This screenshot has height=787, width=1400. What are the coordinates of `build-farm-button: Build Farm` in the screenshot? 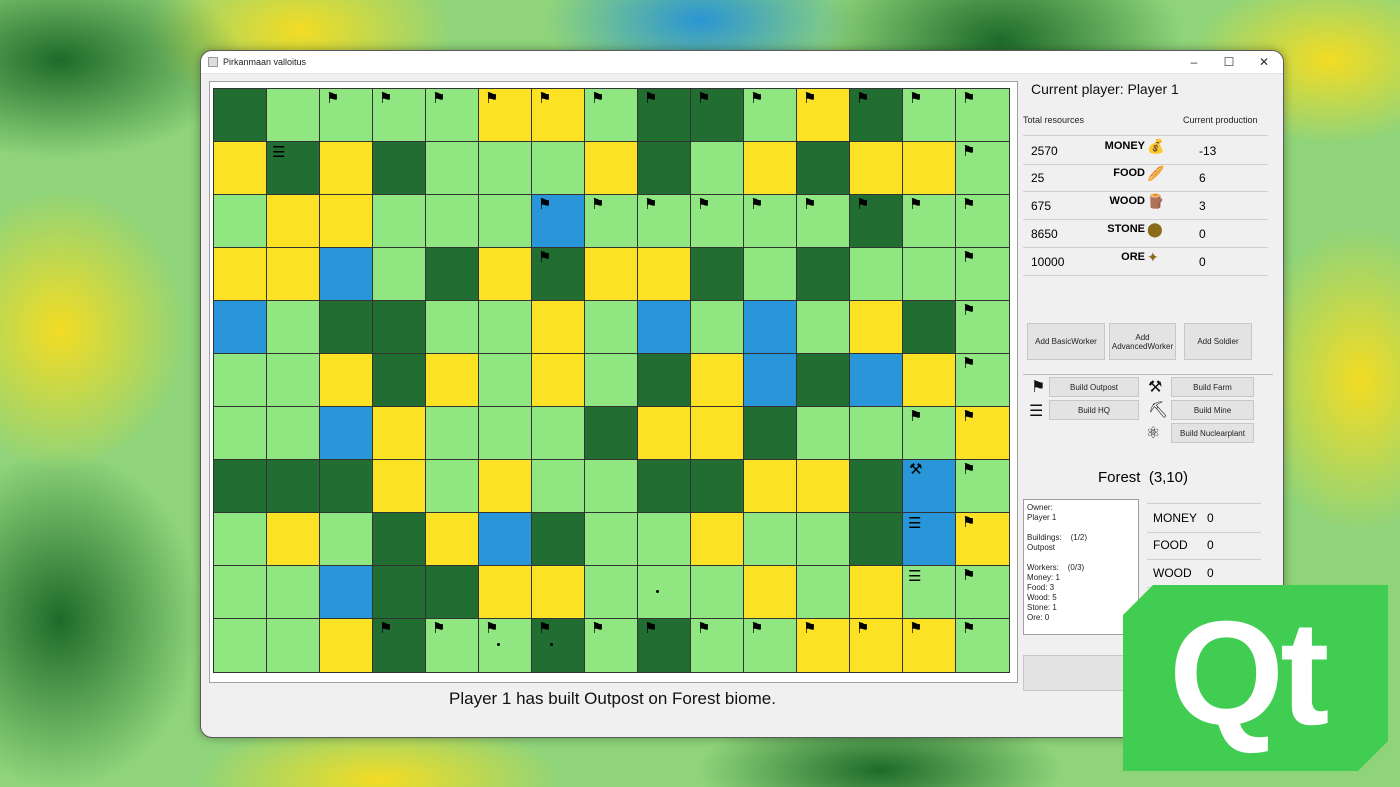 It's located at (1212, 387).